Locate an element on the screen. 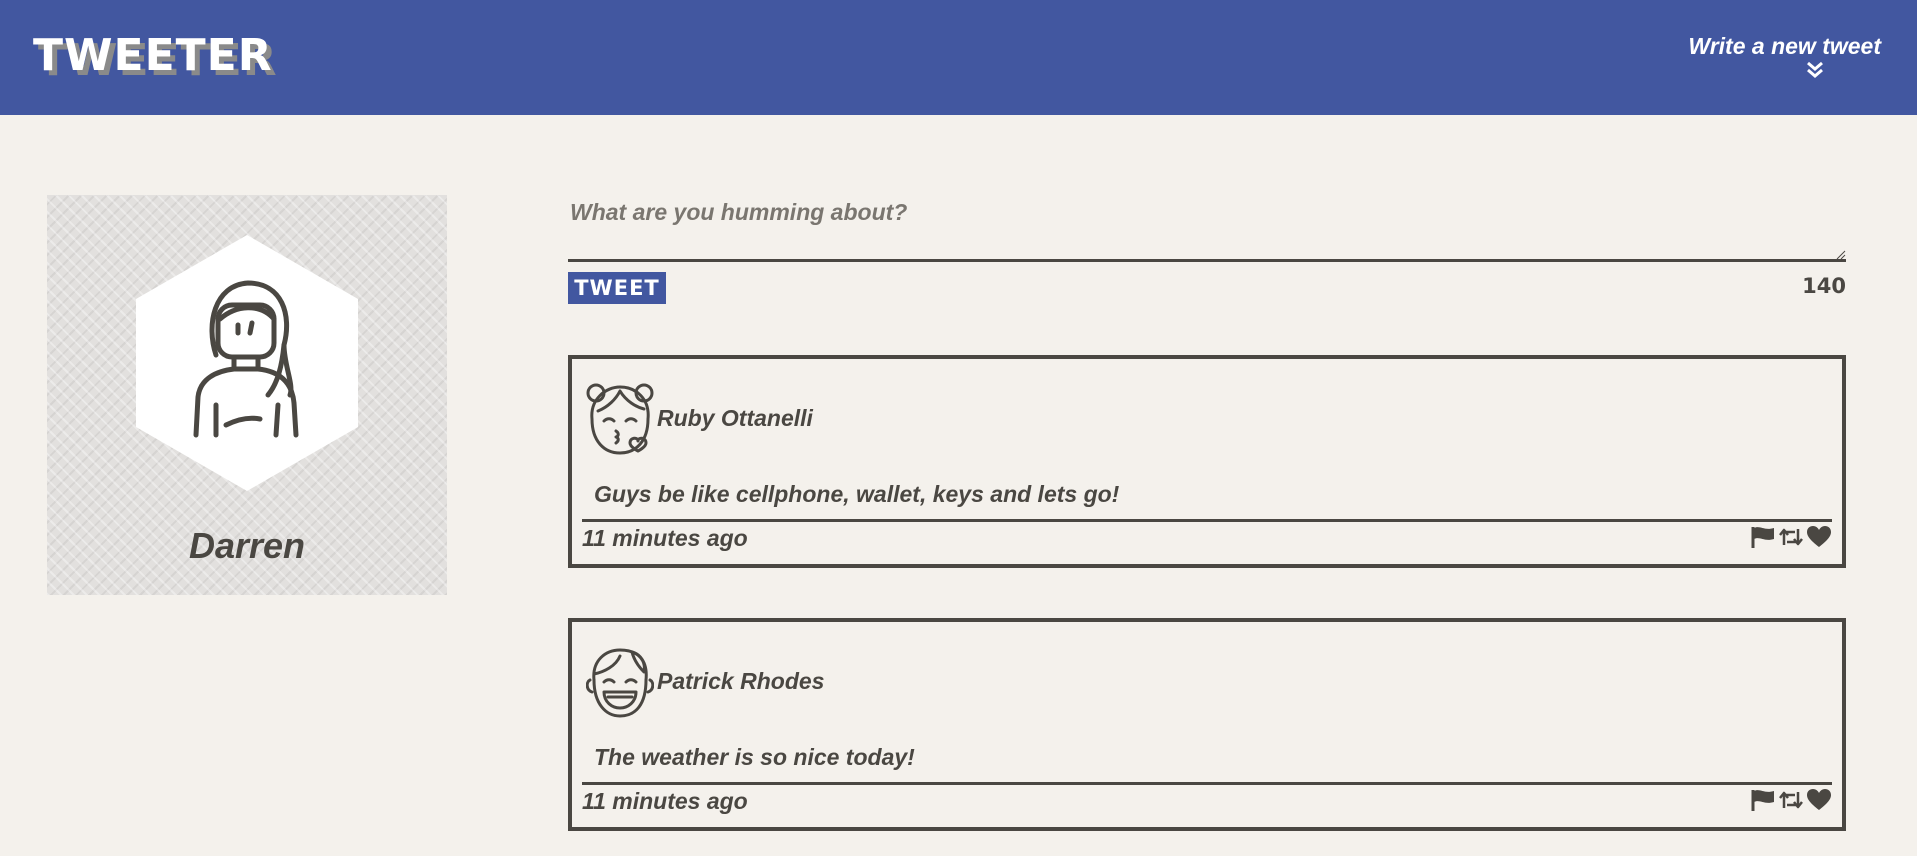  profile-card: Darren is located at coordinates (247, 395).